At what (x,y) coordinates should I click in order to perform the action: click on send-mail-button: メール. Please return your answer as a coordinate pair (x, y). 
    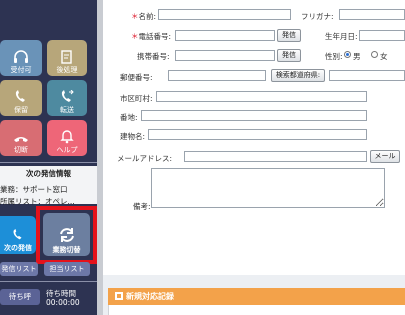
    Looking at the image, I should click on (385, 156).